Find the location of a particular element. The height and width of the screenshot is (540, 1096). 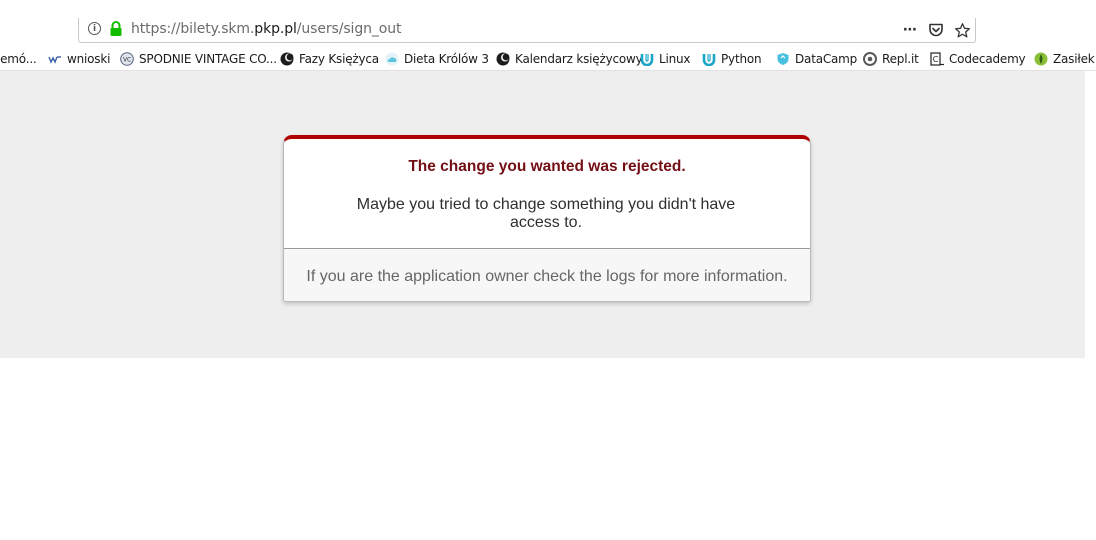

page-actions-icon: ⋯ is located at coordinates (910, 30).